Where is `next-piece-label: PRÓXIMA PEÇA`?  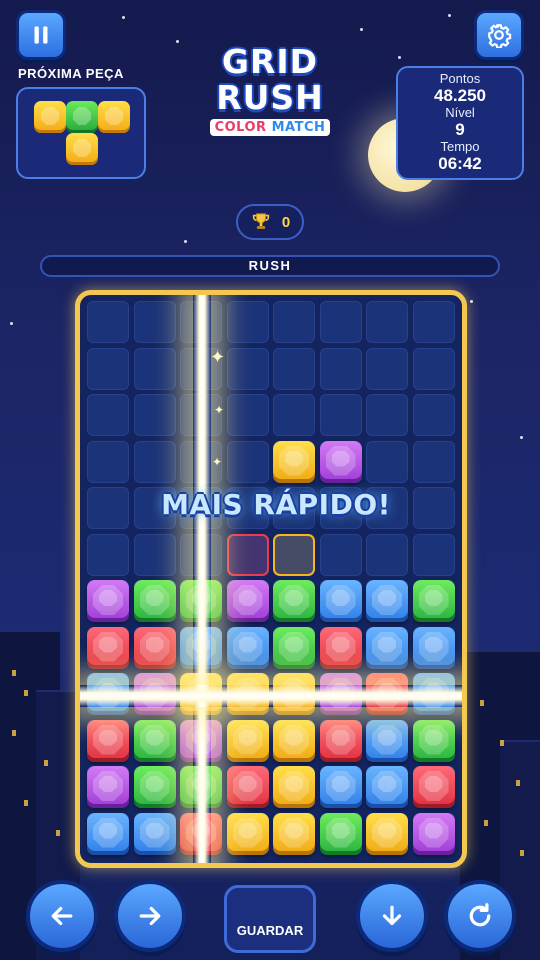
next-piece-label: PRÓXIMA PEÇA is located at coordinates (71, 73).